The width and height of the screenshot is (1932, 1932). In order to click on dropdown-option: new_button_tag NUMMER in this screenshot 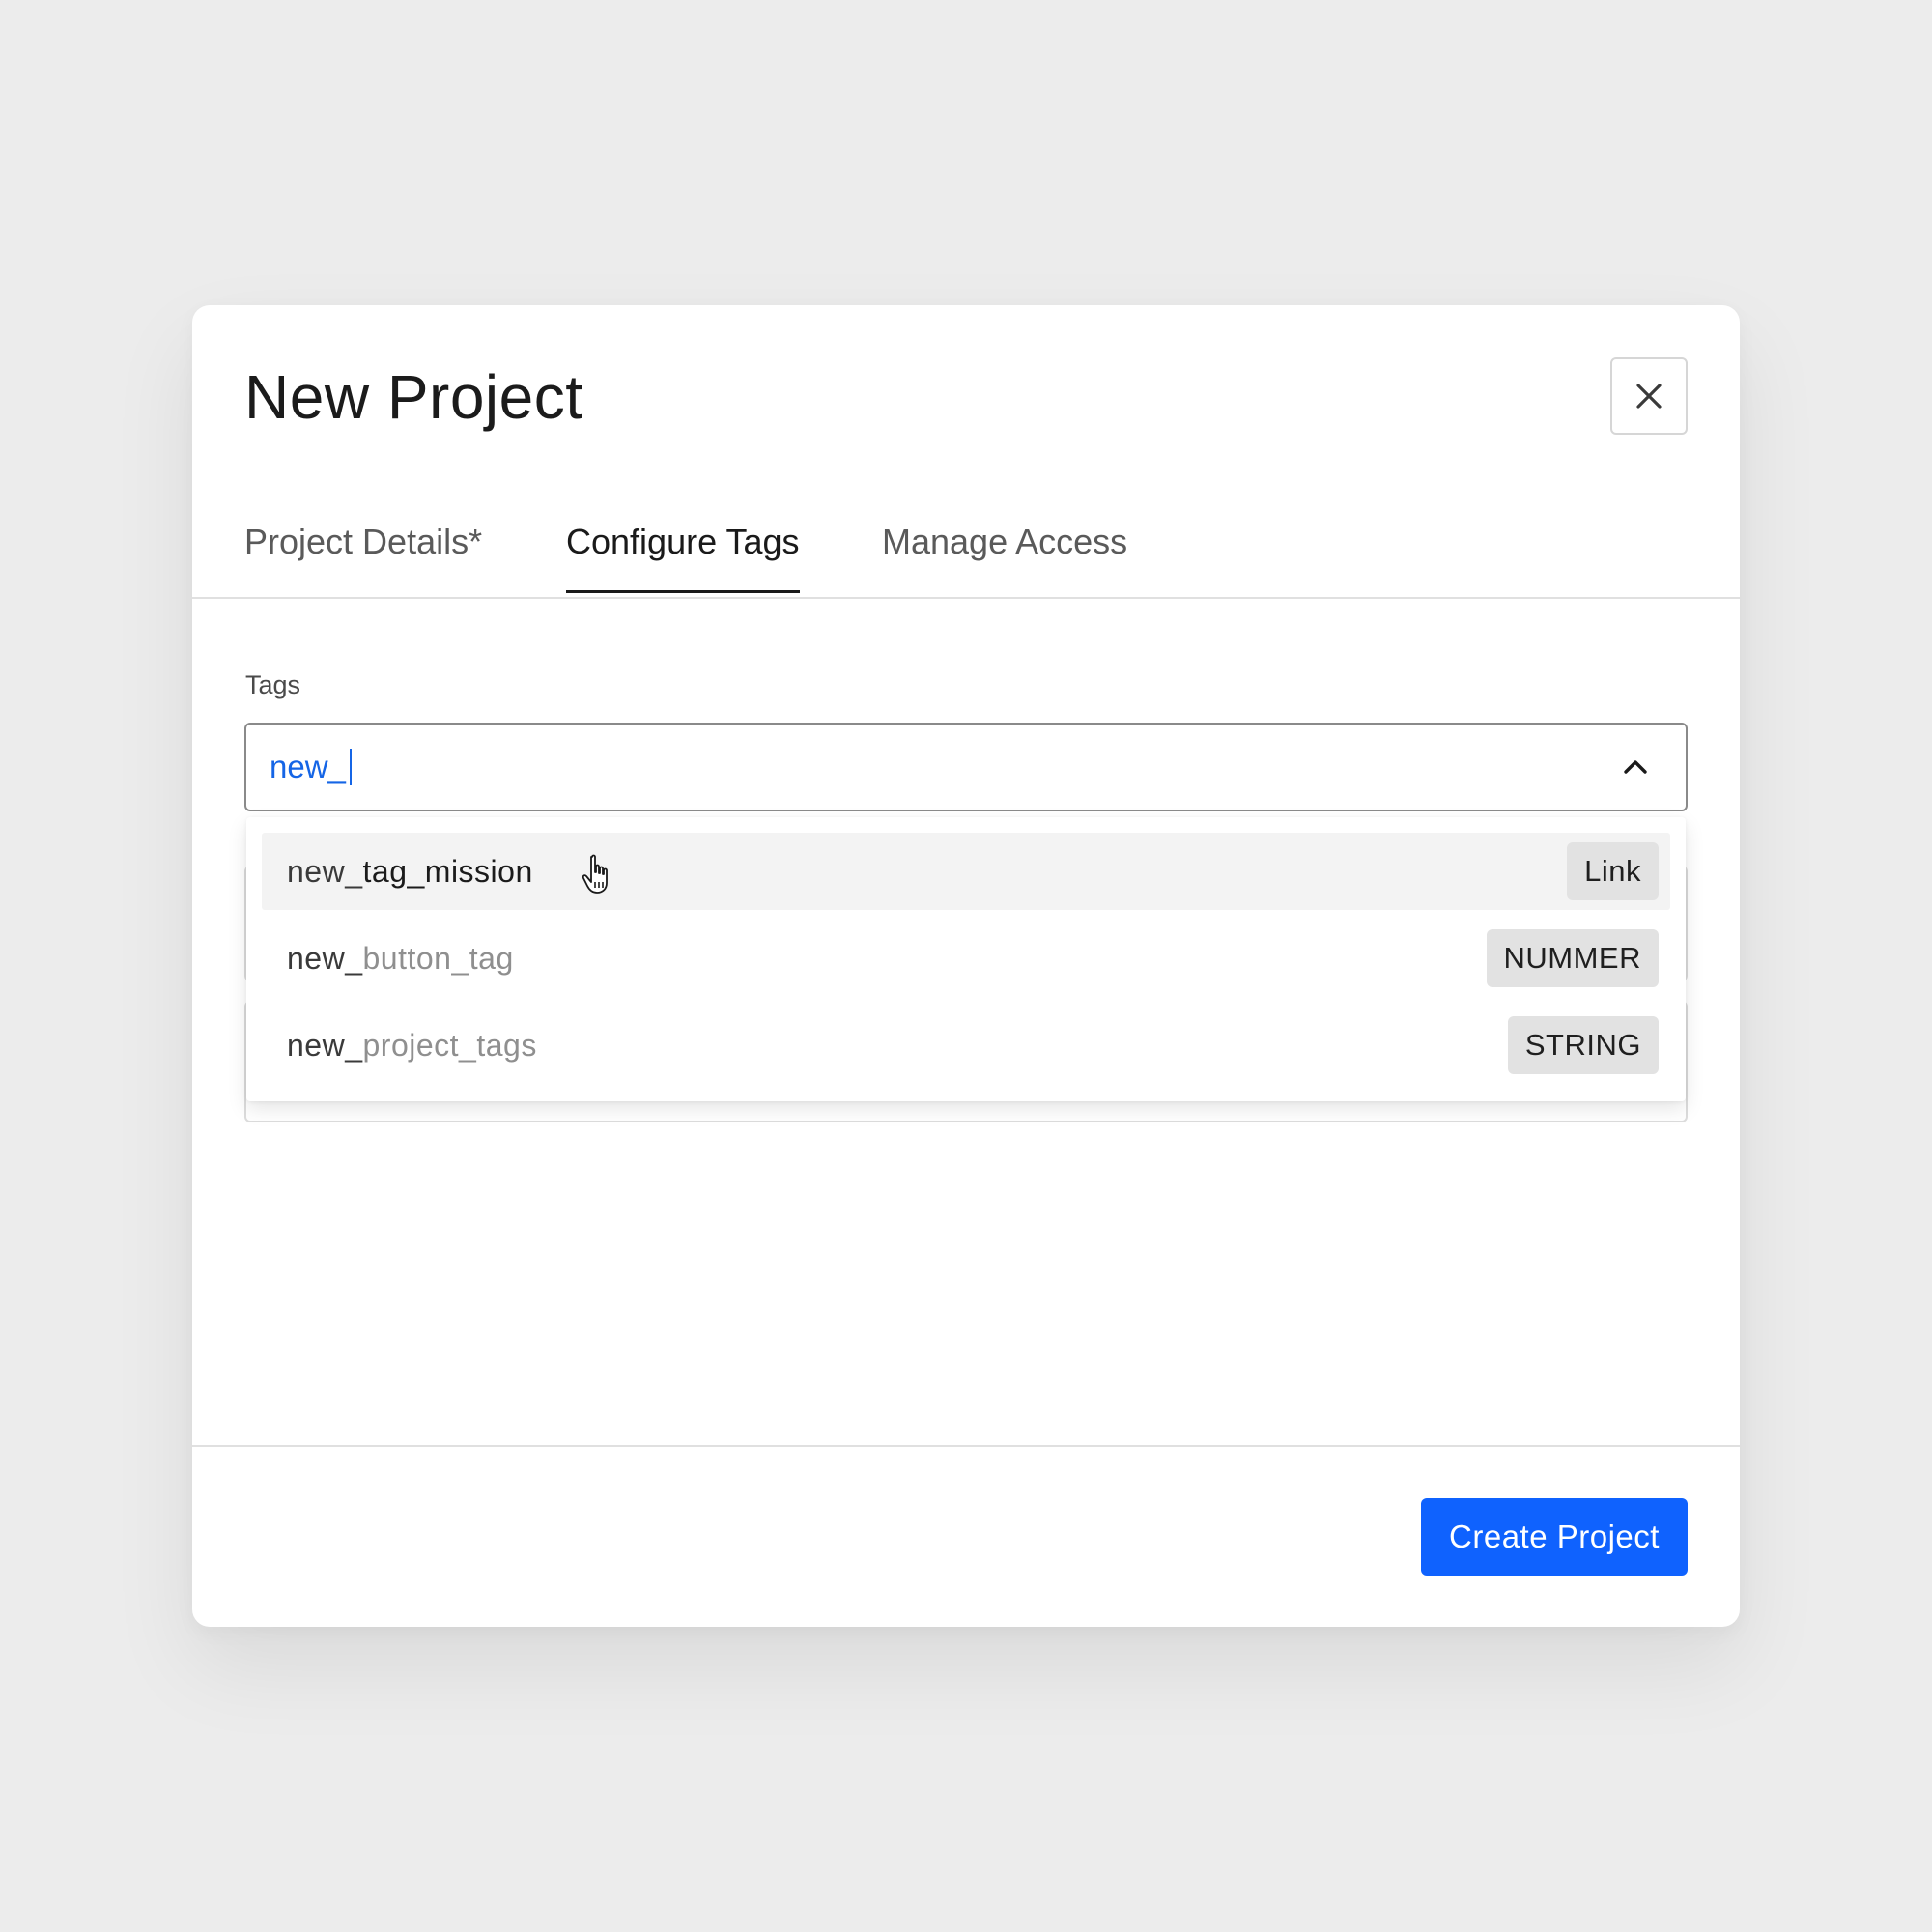, I will do `click(966, 958)`.